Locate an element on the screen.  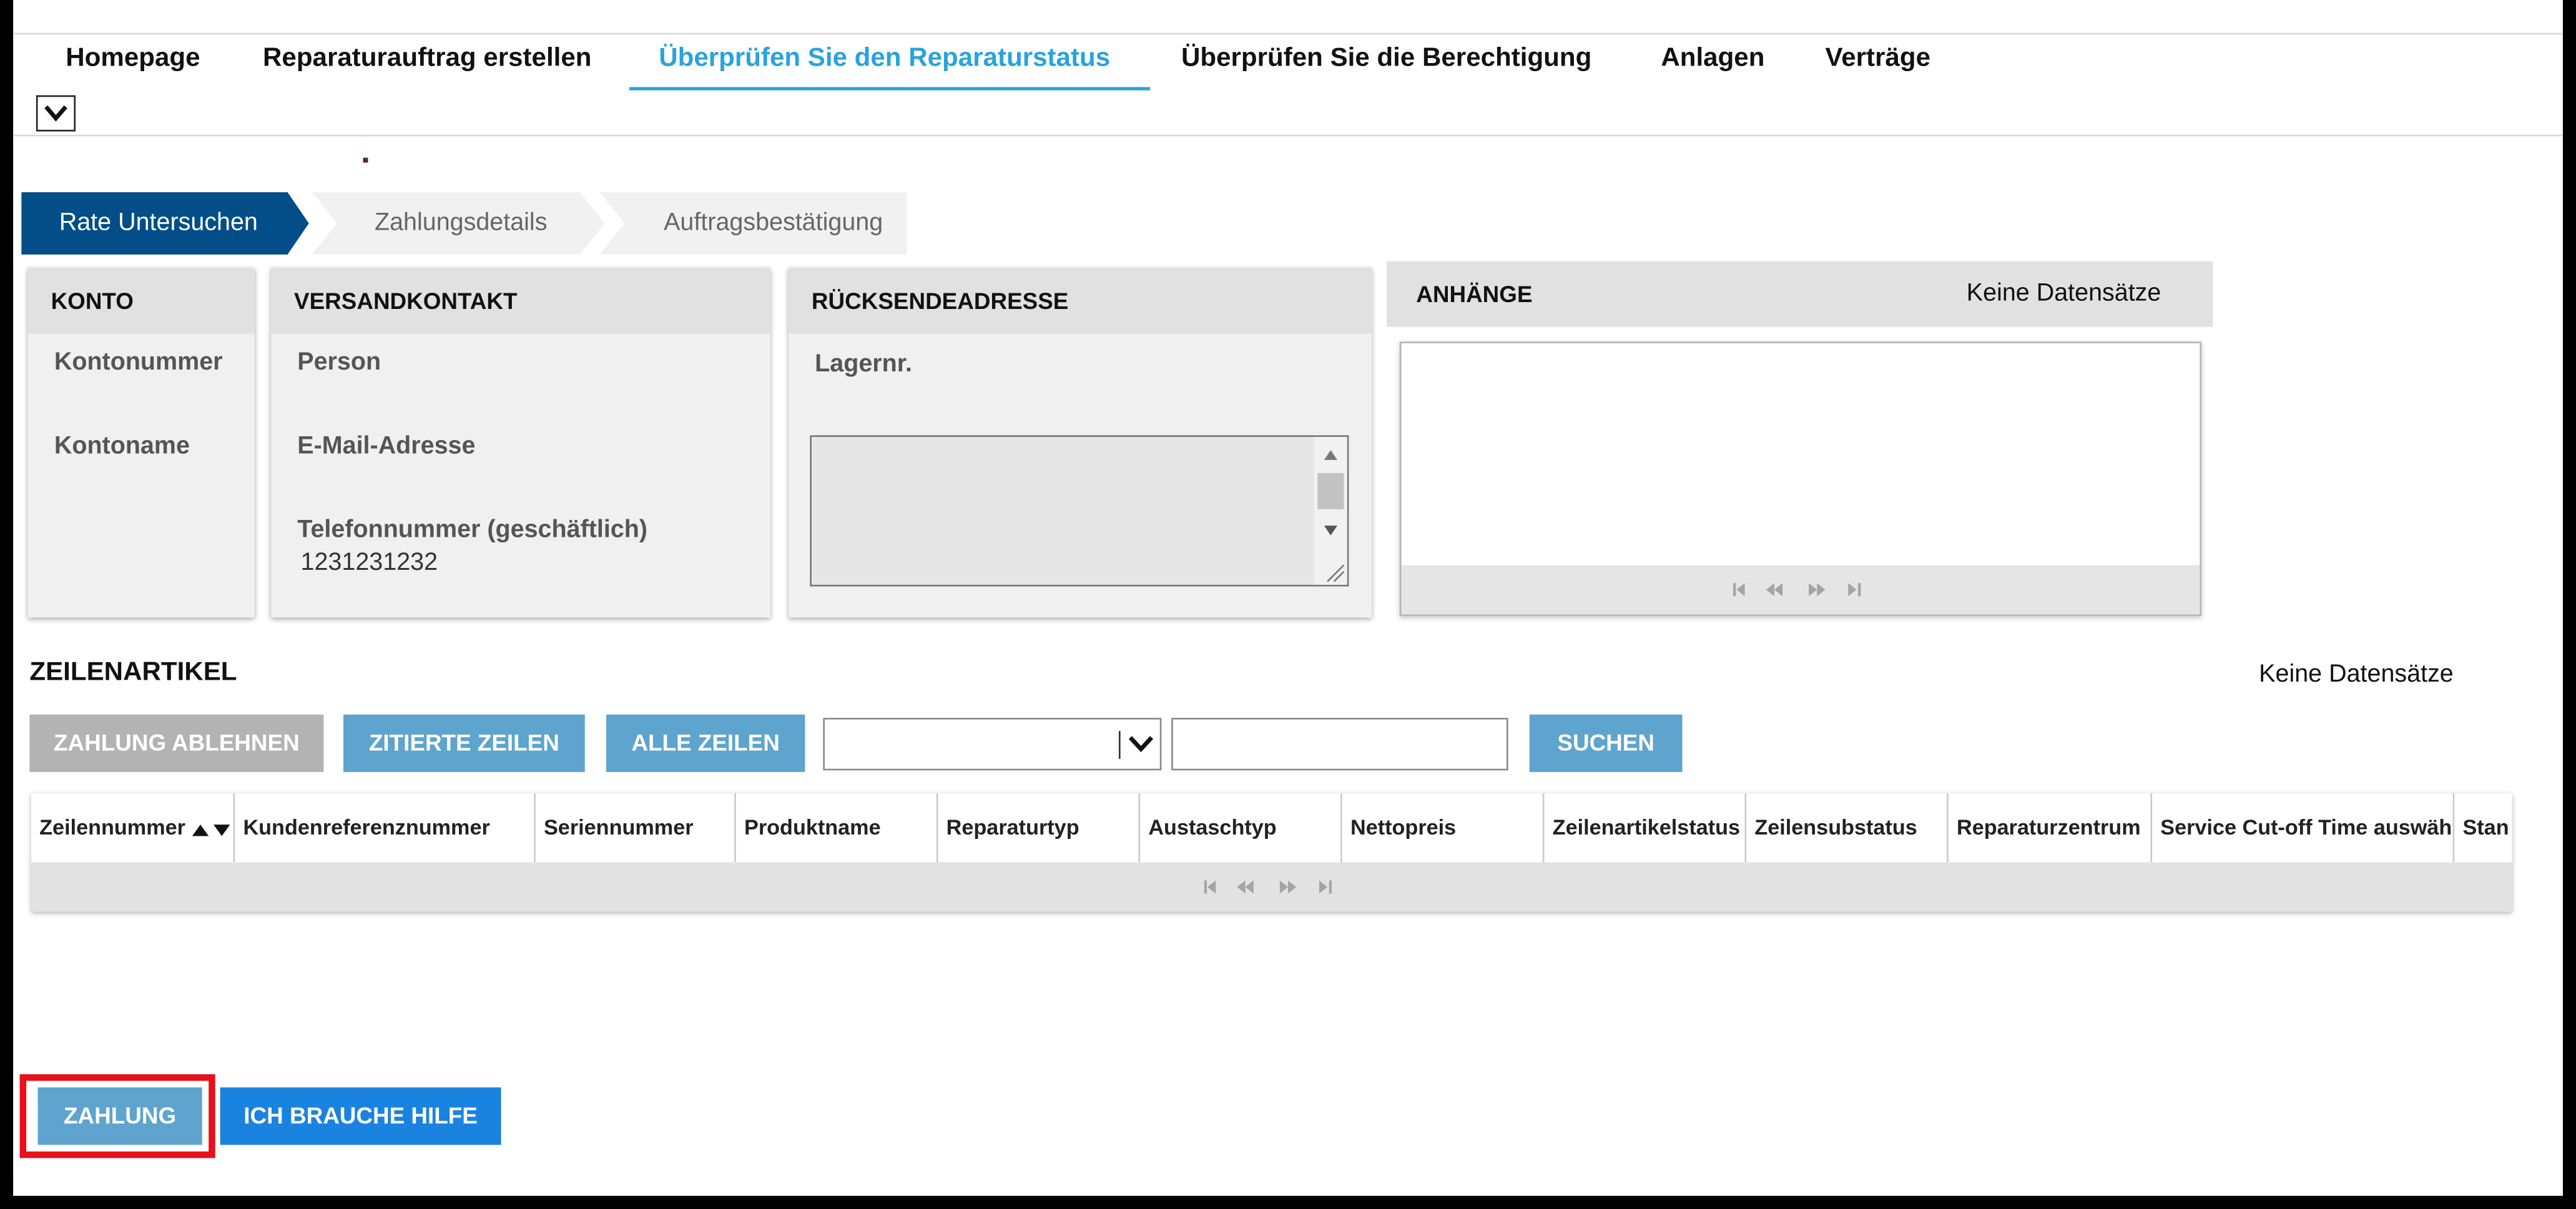
attachments-empty-text: Keine Datensätze is located at coordinates (2063, 293).